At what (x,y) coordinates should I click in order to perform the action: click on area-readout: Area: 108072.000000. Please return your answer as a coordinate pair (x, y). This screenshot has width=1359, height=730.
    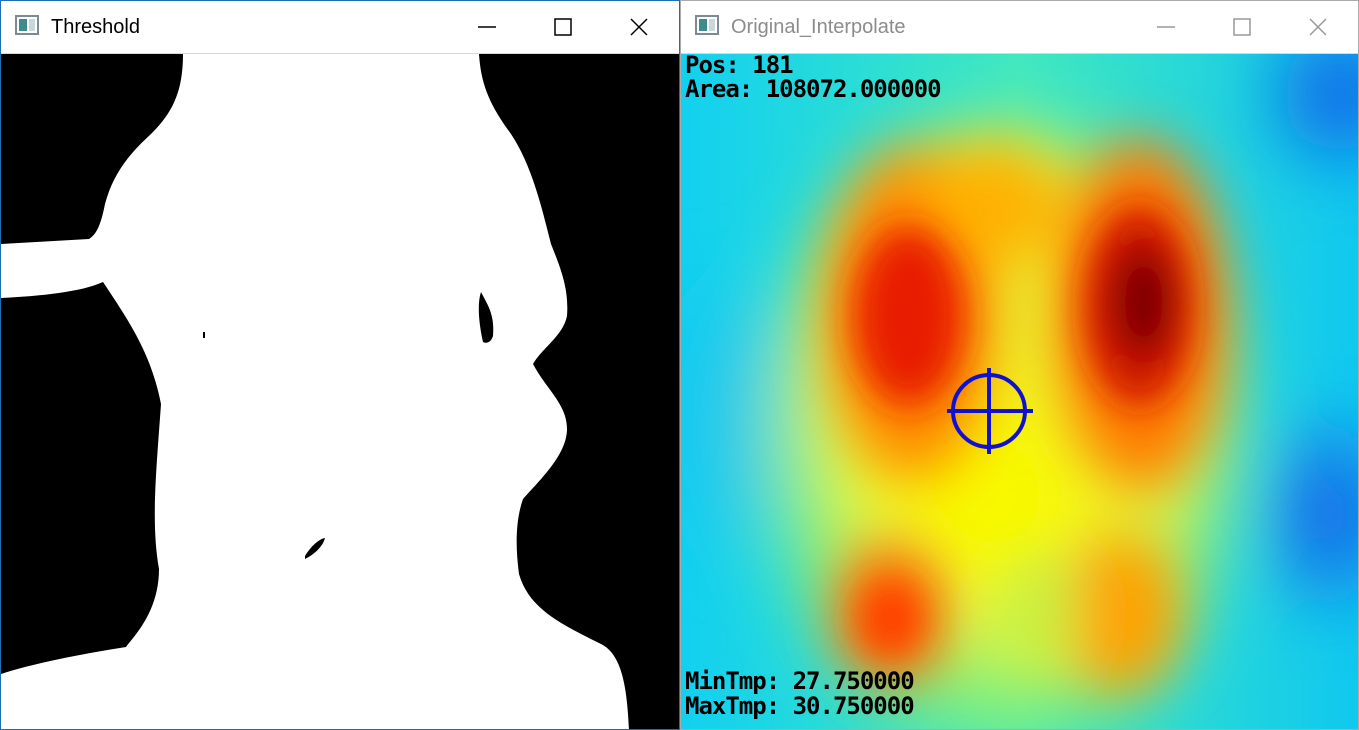
    Looking at the image, I should click on (813, 89).